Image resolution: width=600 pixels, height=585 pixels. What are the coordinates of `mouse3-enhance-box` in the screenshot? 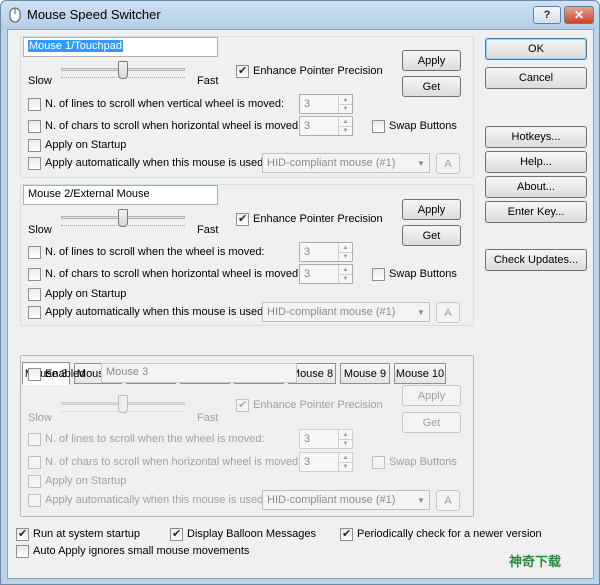 It's located at (242, 405).